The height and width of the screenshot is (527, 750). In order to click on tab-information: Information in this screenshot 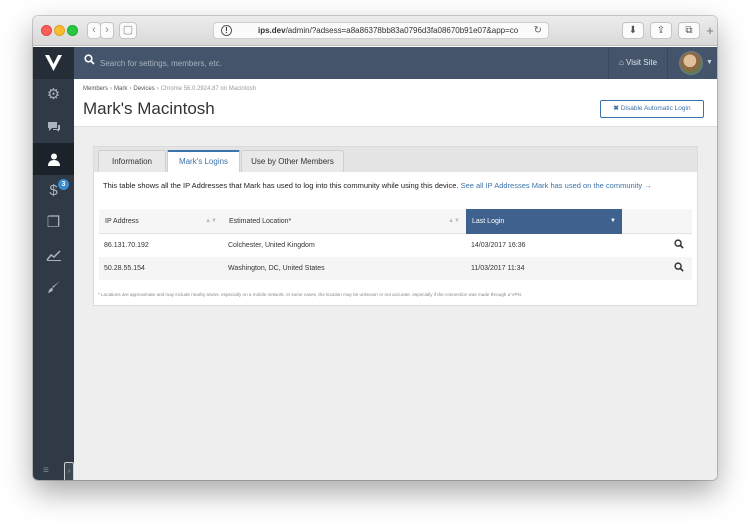, I will do `click(132, 161)`.